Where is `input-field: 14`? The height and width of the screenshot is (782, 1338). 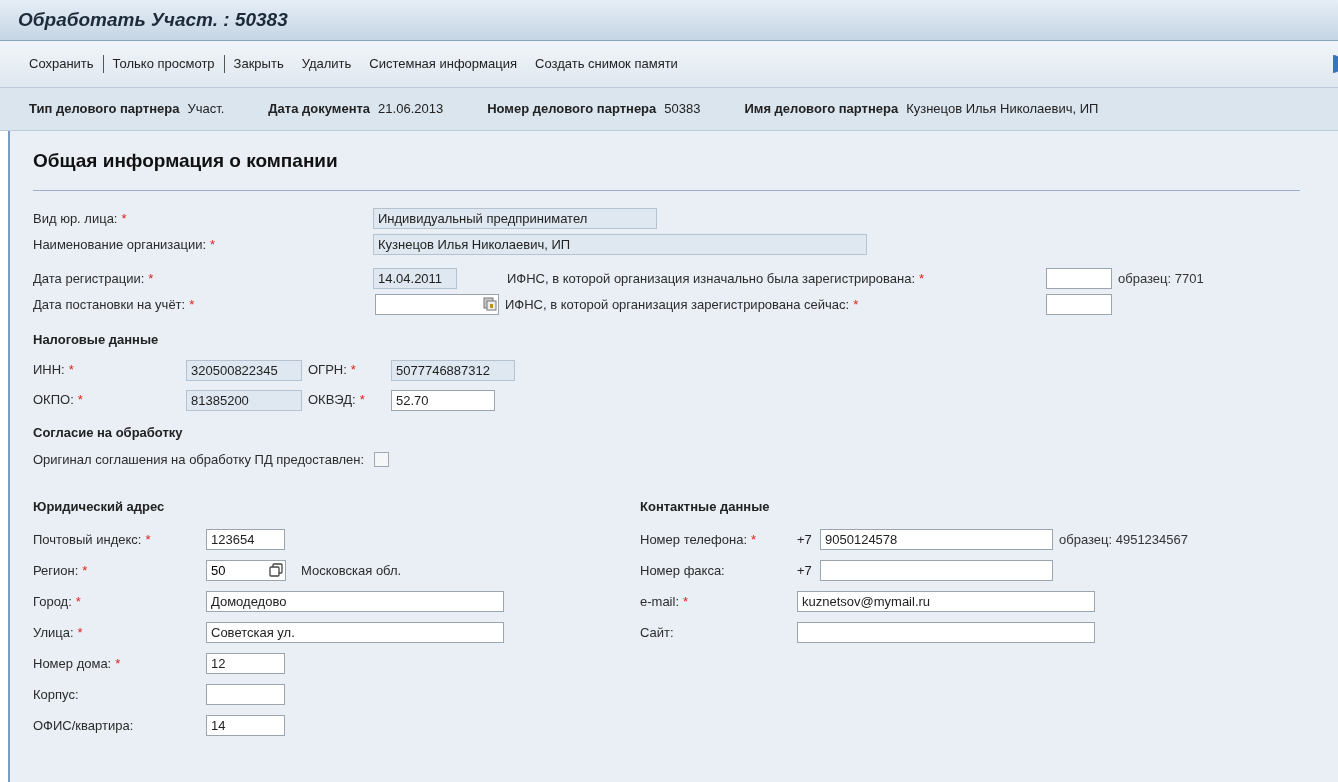
input-field: 14 is located at coordinates (245, 725).